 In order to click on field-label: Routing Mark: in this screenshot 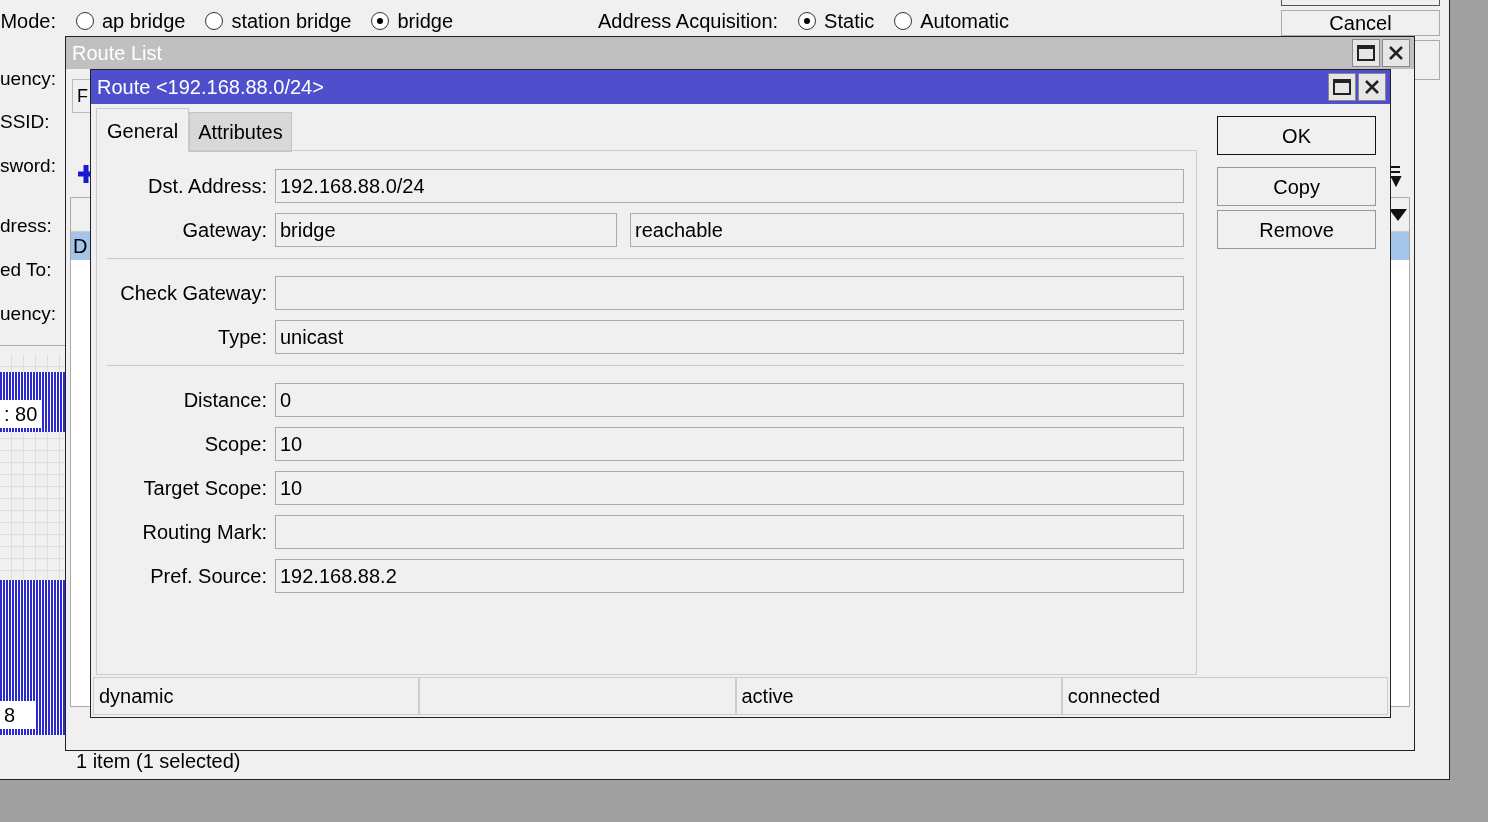, I will do `click(204, 532)`.